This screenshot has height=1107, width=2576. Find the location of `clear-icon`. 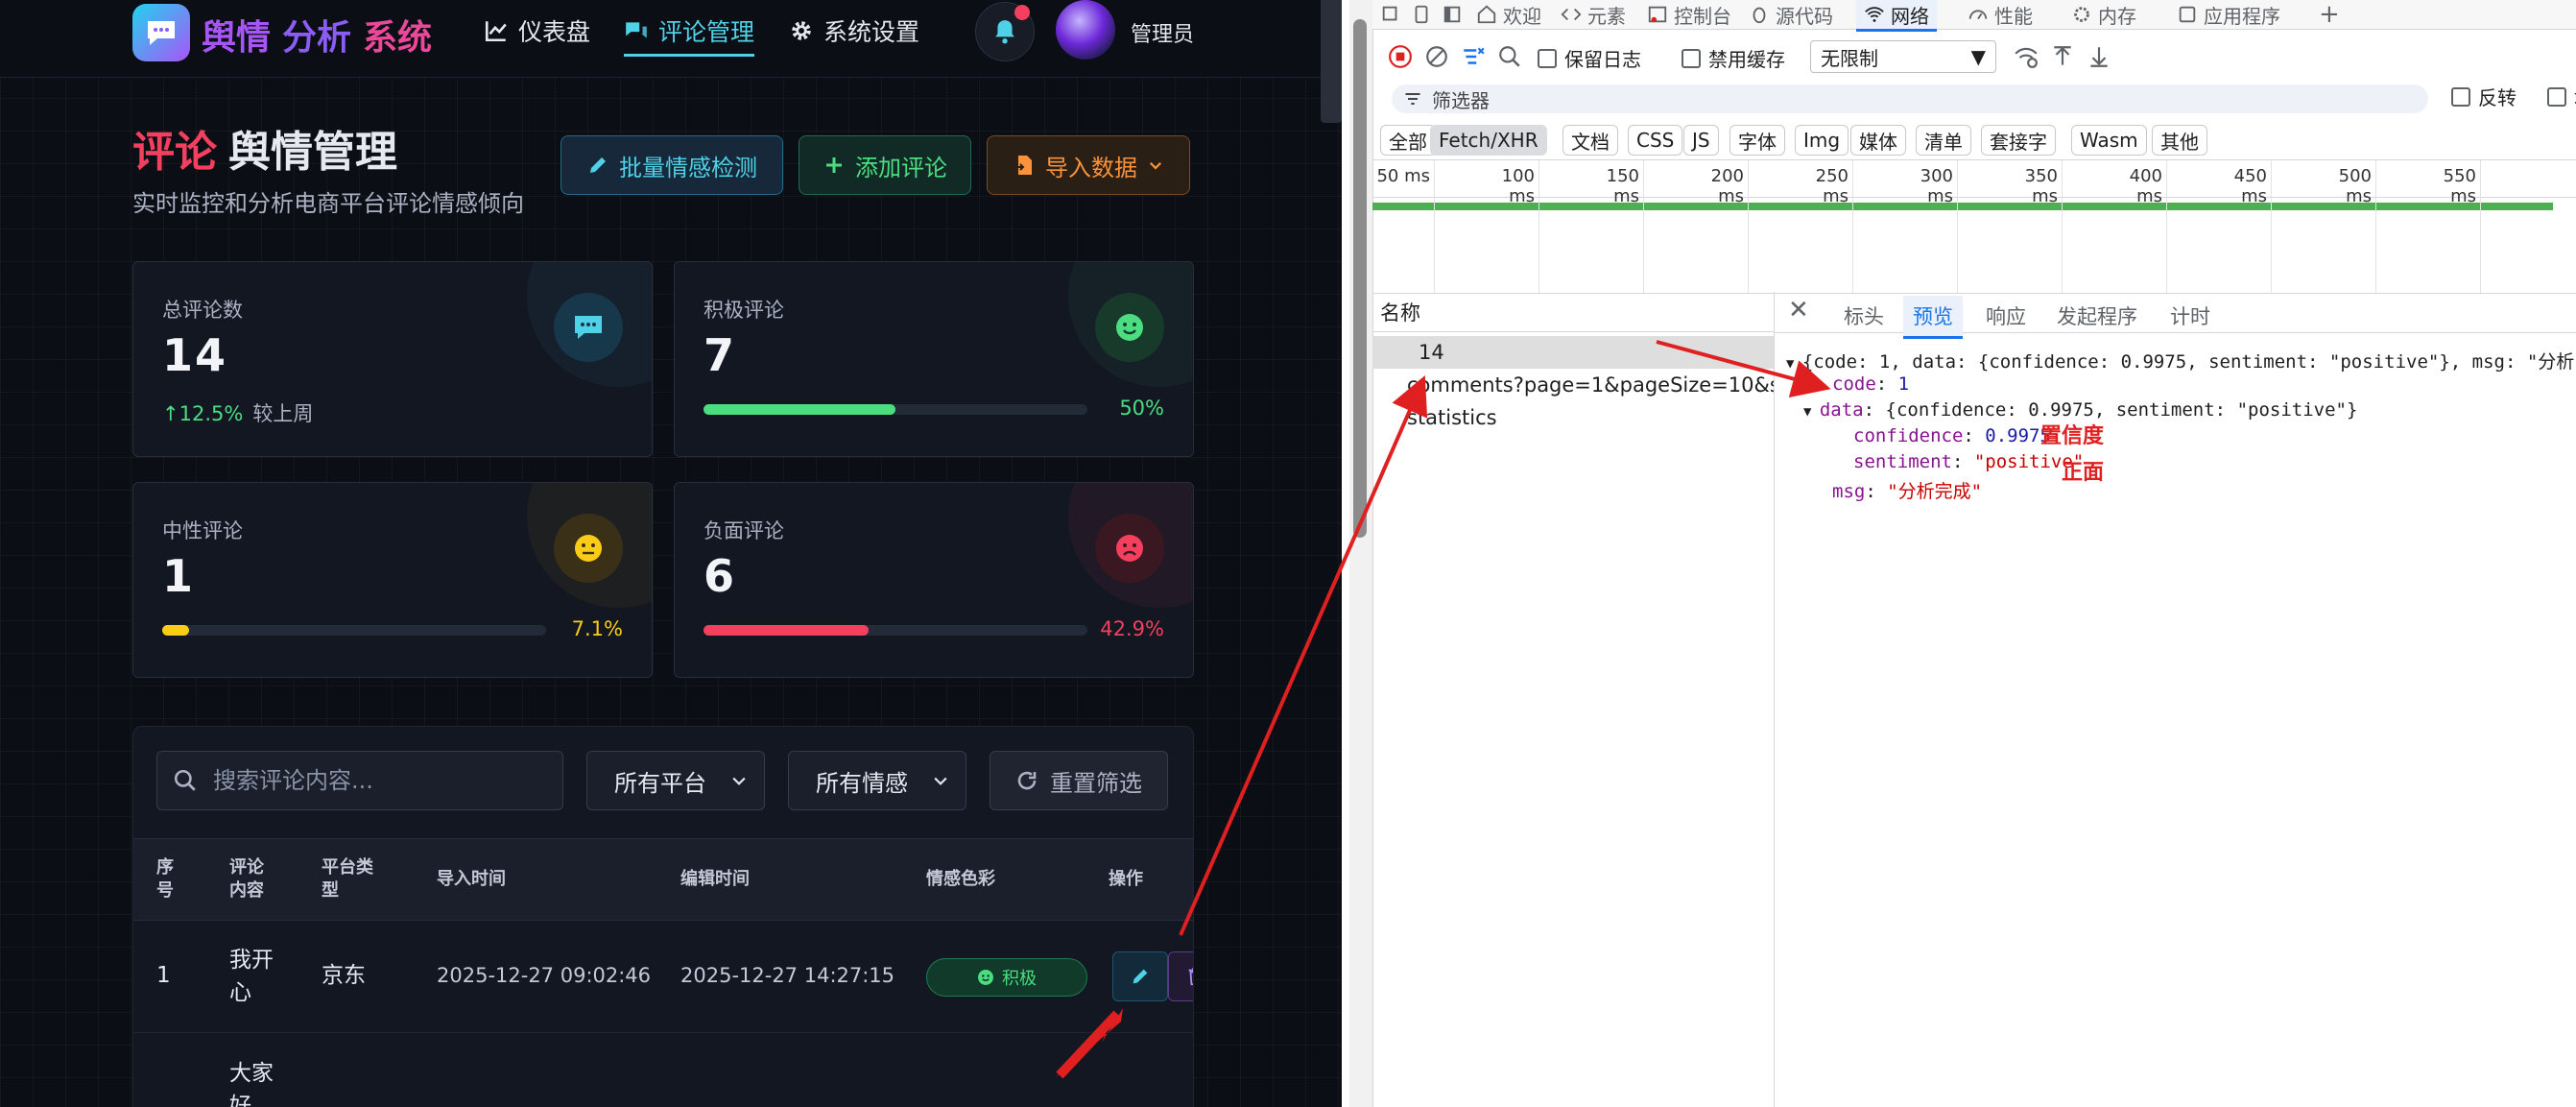

clear-icon is located at coordinates (1436, 56).